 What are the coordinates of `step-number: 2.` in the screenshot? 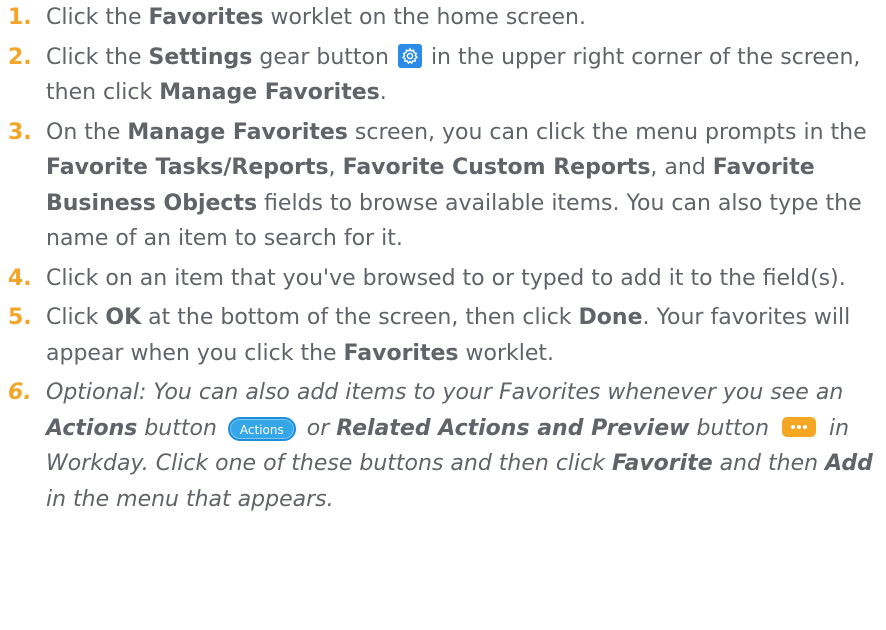 It's located at (20, 57).